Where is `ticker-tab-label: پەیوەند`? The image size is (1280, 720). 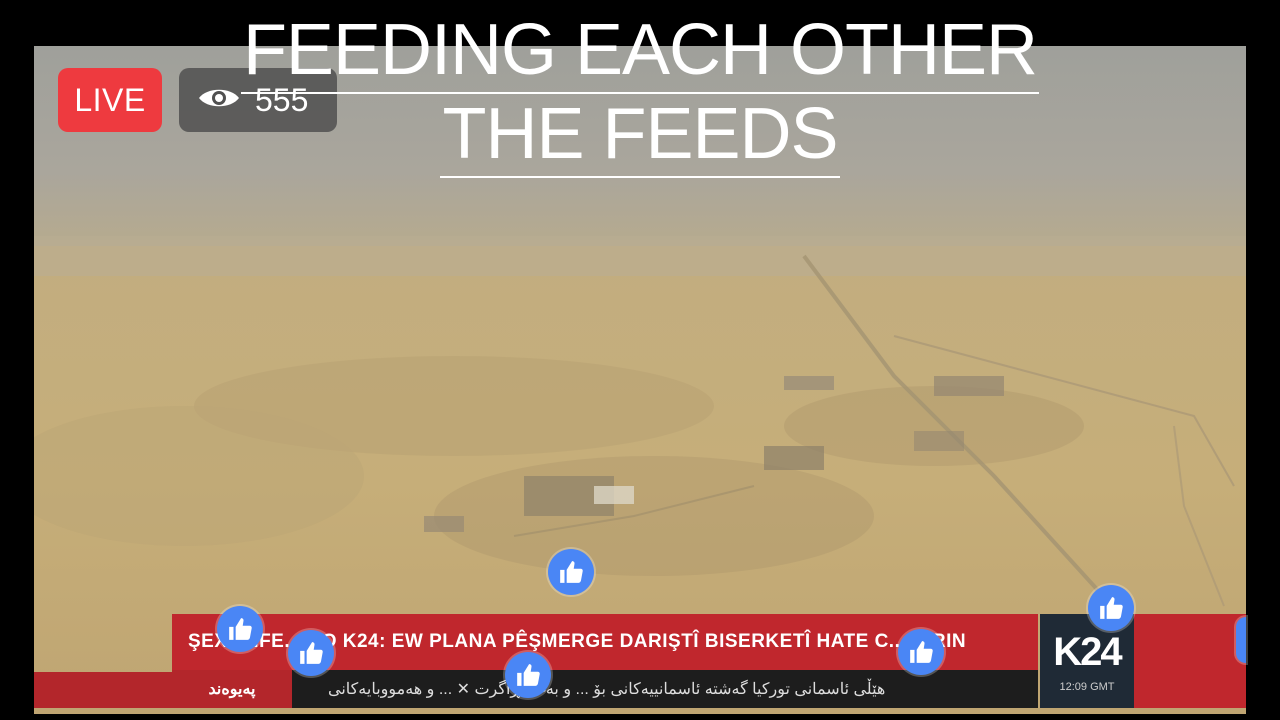
ticker-tab-label: پەیوەند is located at coordinates (232, 689).